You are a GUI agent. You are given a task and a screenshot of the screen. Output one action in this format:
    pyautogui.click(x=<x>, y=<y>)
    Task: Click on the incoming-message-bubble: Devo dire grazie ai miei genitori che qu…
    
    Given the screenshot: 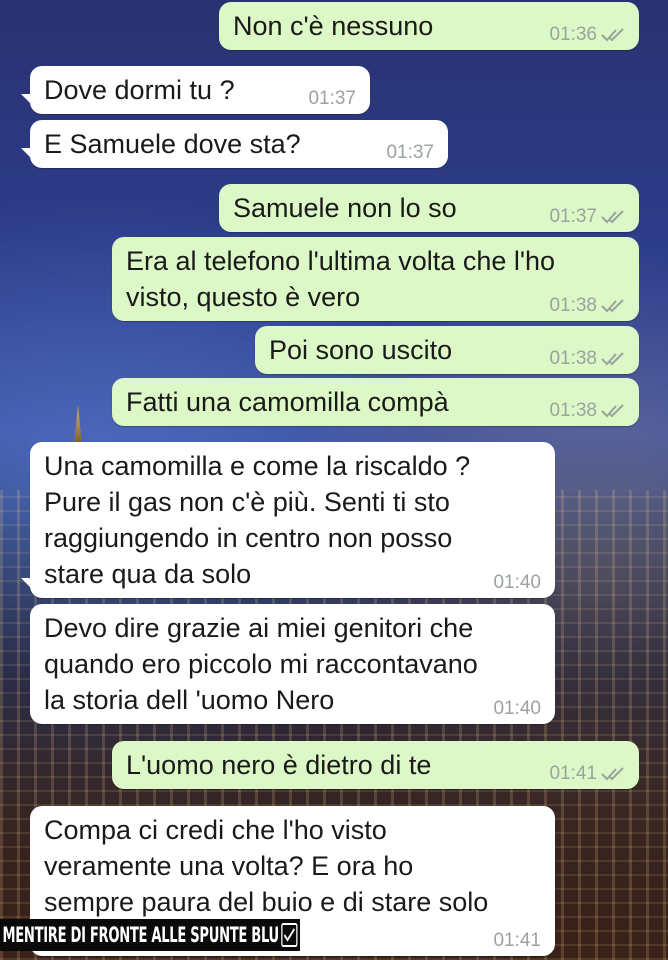 What is the action you would take?
    pyautogui.click(x=292, y=664)
    